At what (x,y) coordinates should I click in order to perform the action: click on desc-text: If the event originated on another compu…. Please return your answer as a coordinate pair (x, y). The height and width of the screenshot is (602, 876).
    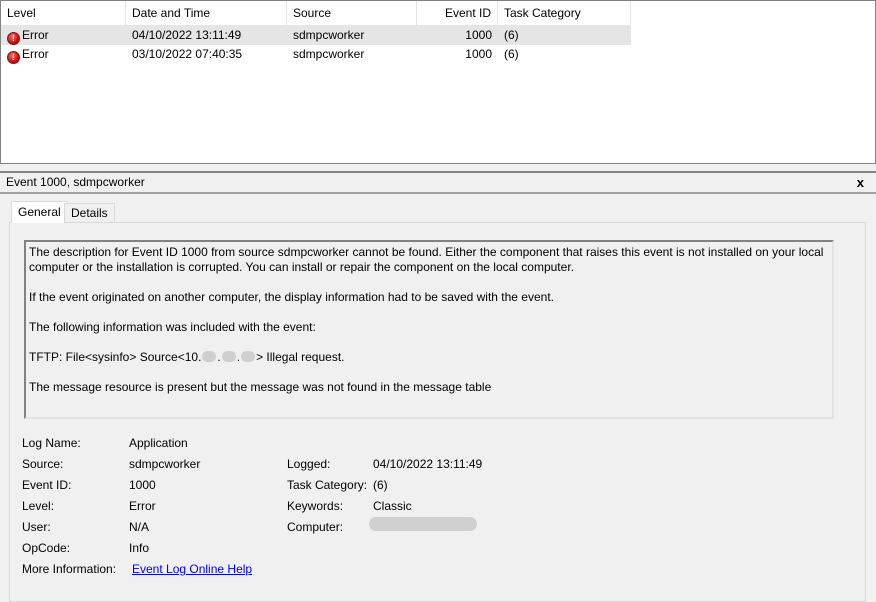
    Looking at the image, I should click on (291, 297).